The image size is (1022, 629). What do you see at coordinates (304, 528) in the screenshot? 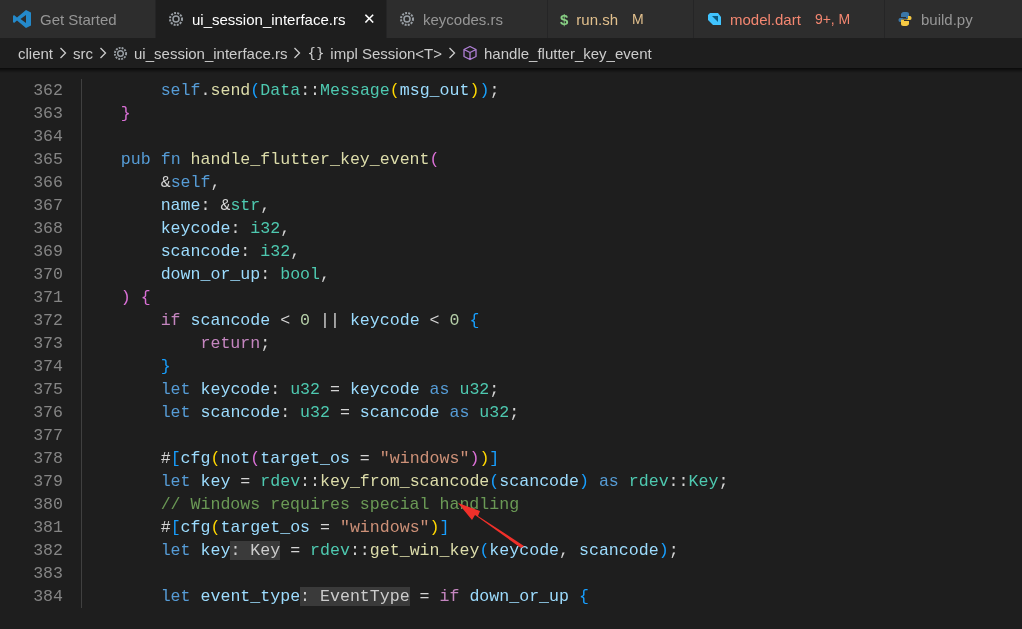
I see `code-line: #[cfg(target_os = "windows")]` at bounding box center [304, 528].